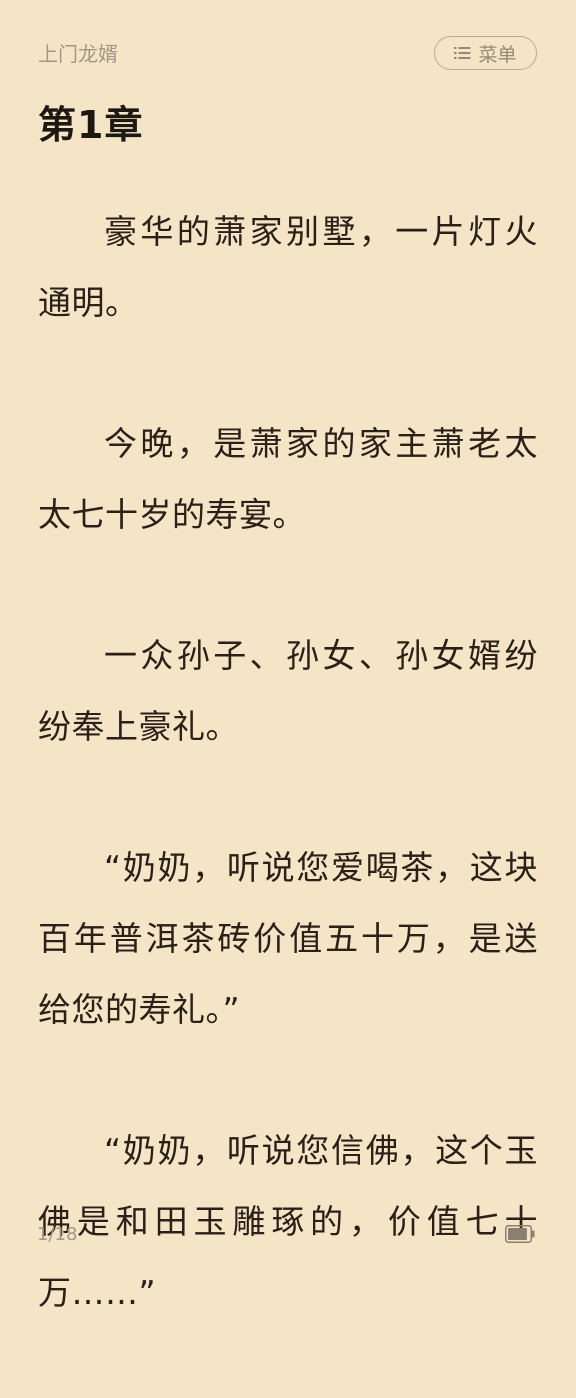  Describe the element at coordinates (520, 1234) in the screenshot. I see `battery-icon` at that location.